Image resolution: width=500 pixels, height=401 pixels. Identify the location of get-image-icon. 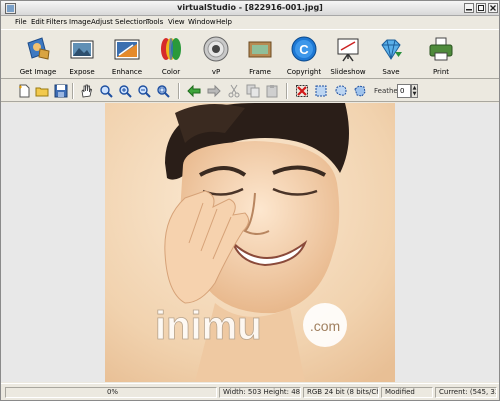
(38, 48).